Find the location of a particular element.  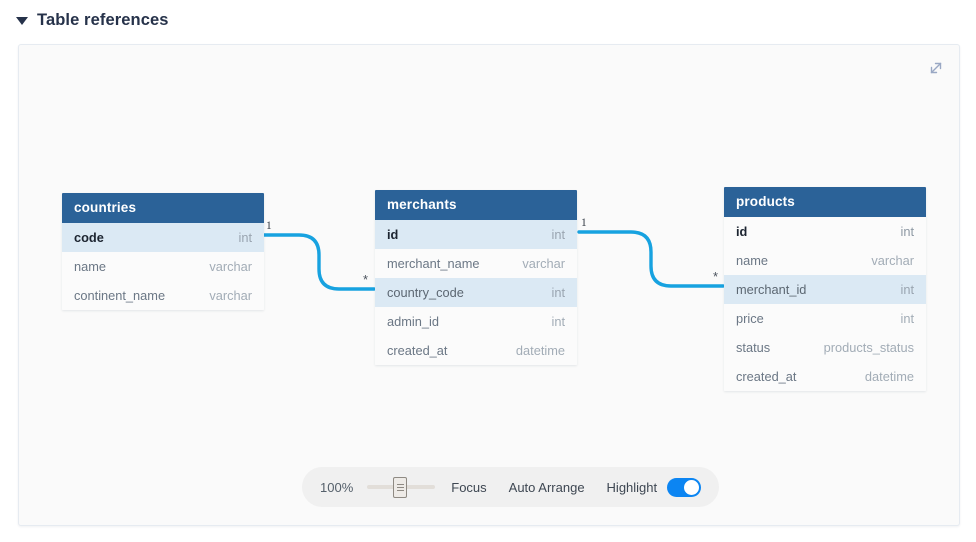

highlight-toggle is located at coordinates (684, 487).